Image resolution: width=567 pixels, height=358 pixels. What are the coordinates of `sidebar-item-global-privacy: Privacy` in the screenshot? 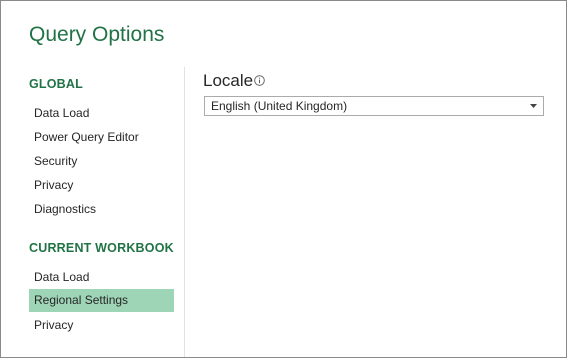 It's located at (101, 185).